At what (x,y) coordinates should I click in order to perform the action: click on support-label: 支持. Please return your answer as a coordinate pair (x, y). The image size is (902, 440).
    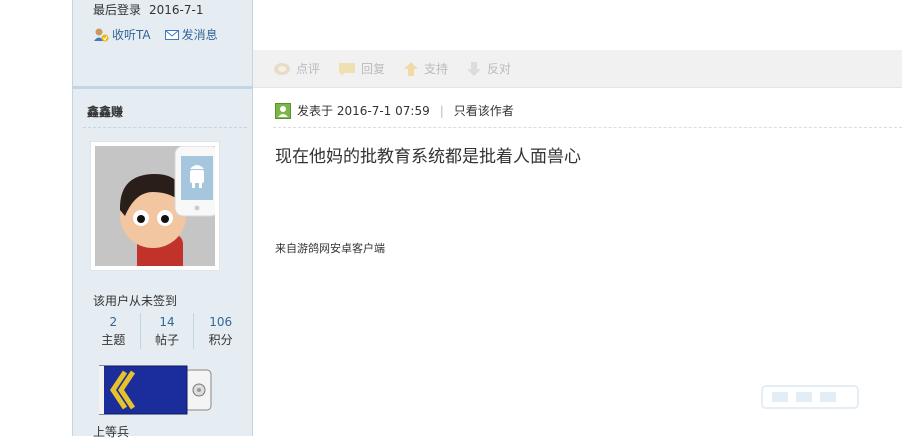
    Looking at the image, I should click on (436, 69).